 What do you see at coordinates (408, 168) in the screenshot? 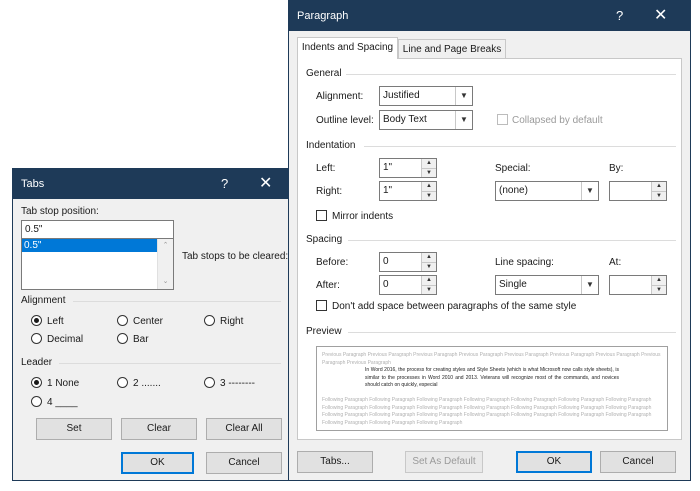
I see `indent-left-spinner: 1" ▲ ▼` at bounding box center [408, 168].